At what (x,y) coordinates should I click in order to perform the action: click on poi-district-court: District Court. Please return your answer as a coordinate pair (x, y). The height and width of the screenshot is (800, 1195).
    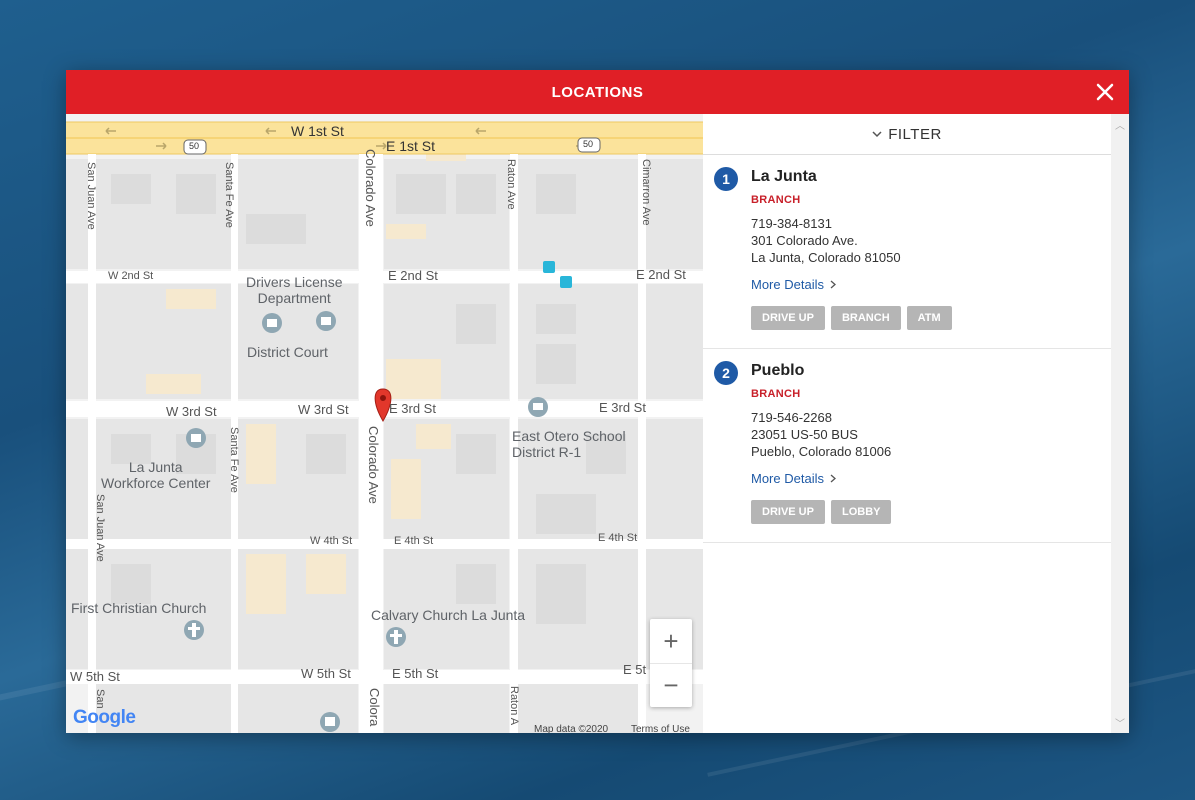
    Looking at the image, I should click on (287, 352).